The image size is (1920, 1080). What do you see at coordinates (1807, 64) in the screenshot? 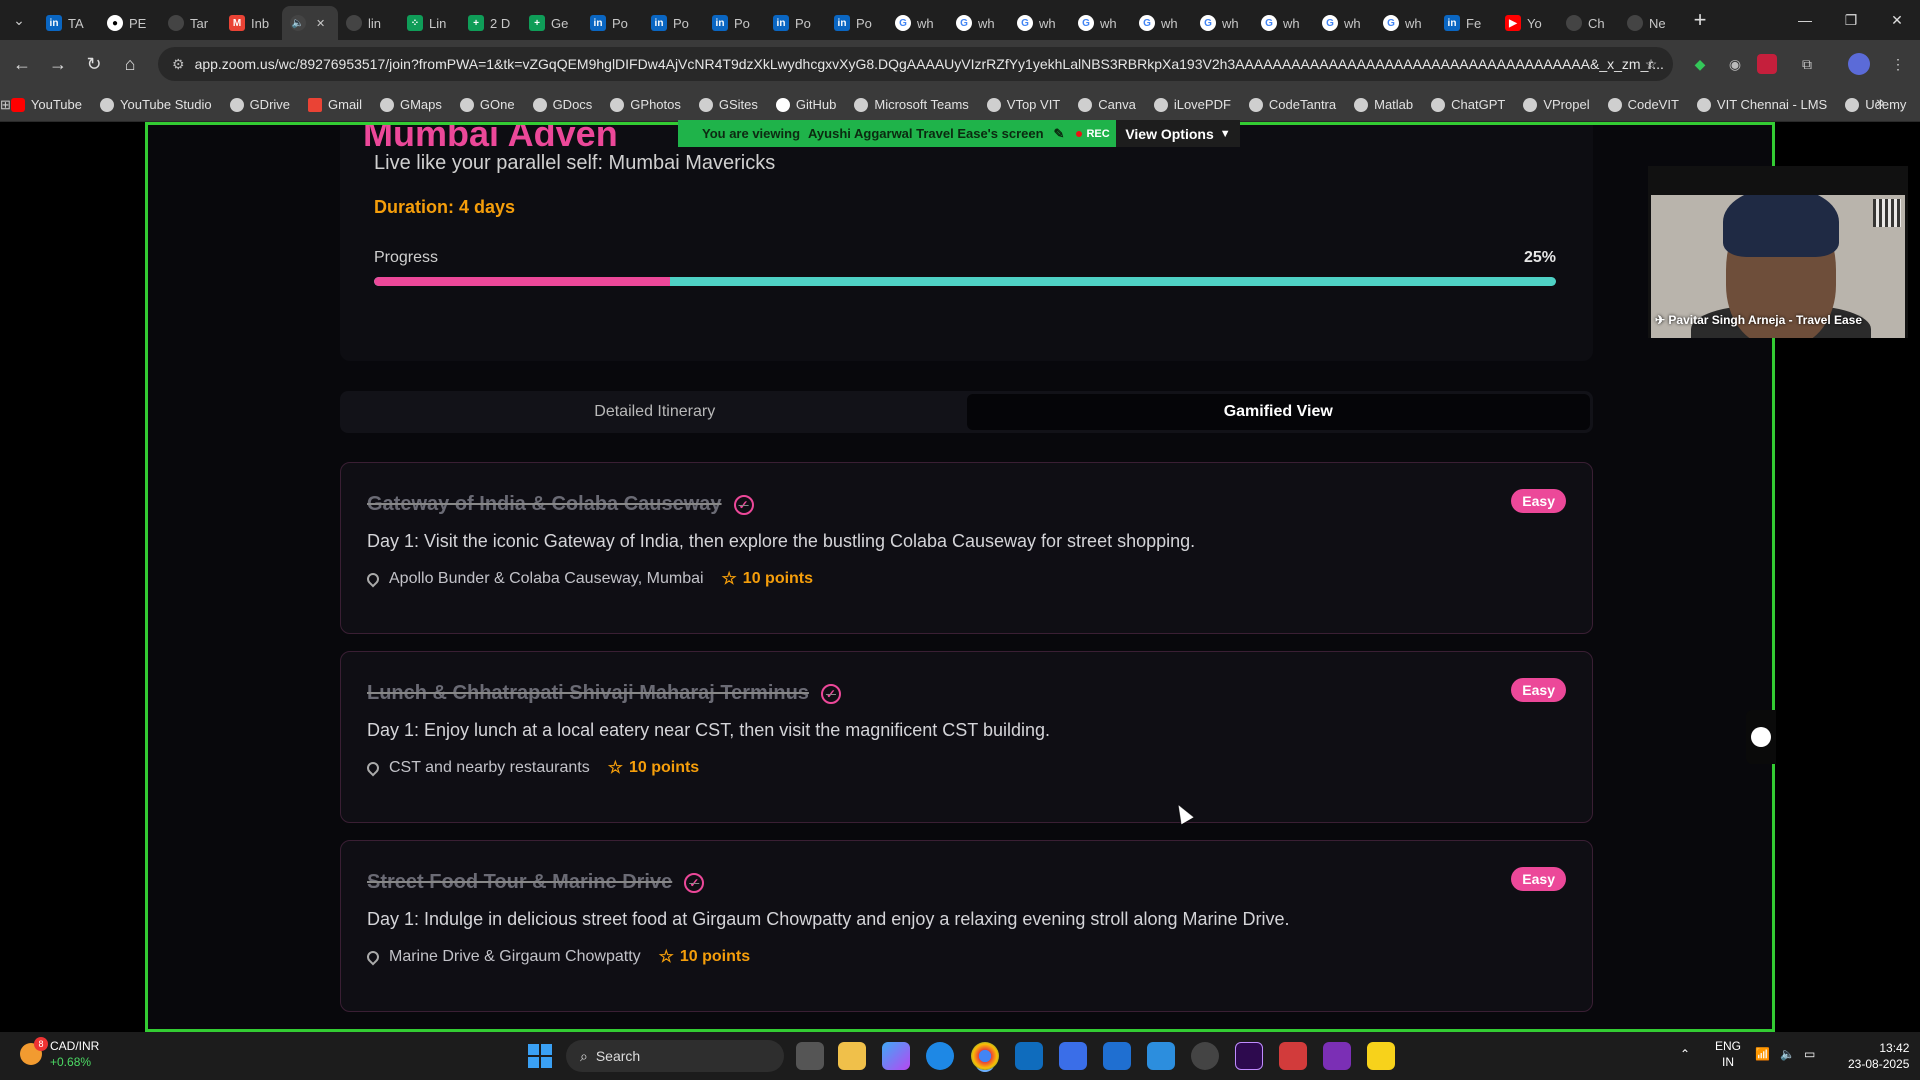
I see `extensions-icon: ⧉` at bounding box center [1807, 64].